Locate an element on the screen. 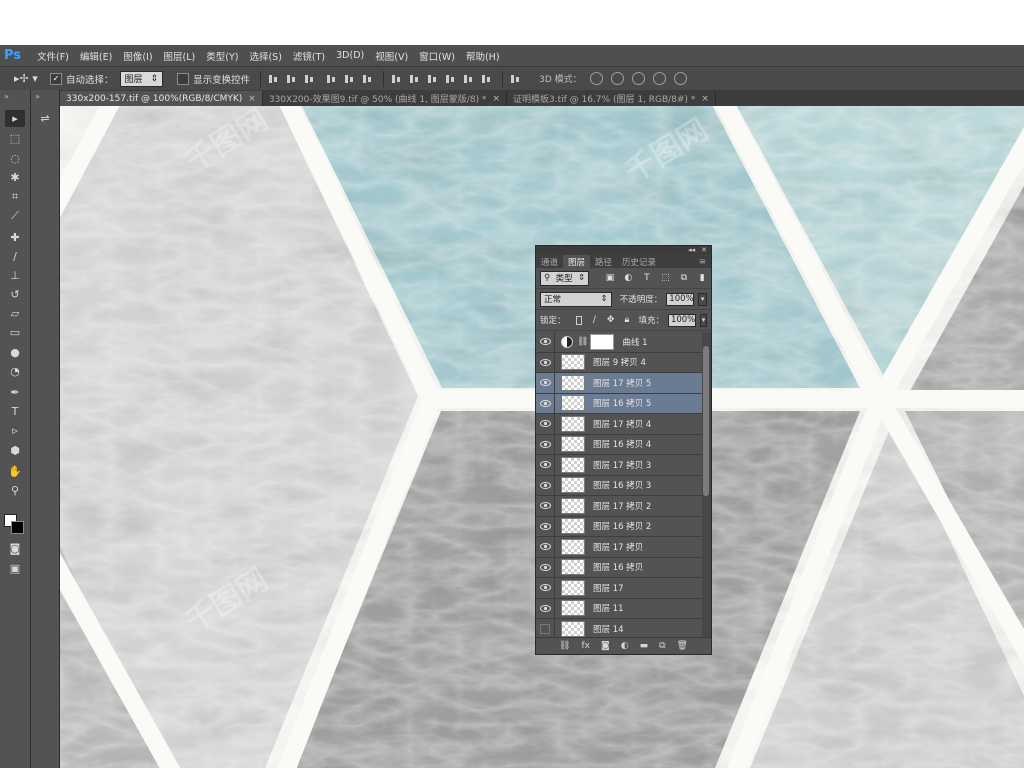 This screenshot has height=768, width=1024. filter-shape-icon: ⬚ is located at coordinates (665, 278).